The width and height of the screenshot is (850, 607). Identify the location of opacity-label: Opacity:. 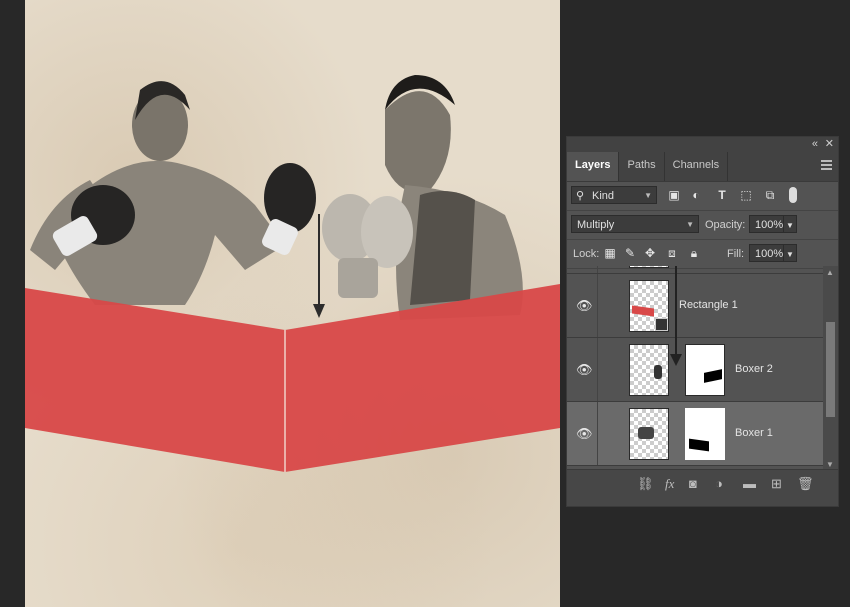
(725, 225).